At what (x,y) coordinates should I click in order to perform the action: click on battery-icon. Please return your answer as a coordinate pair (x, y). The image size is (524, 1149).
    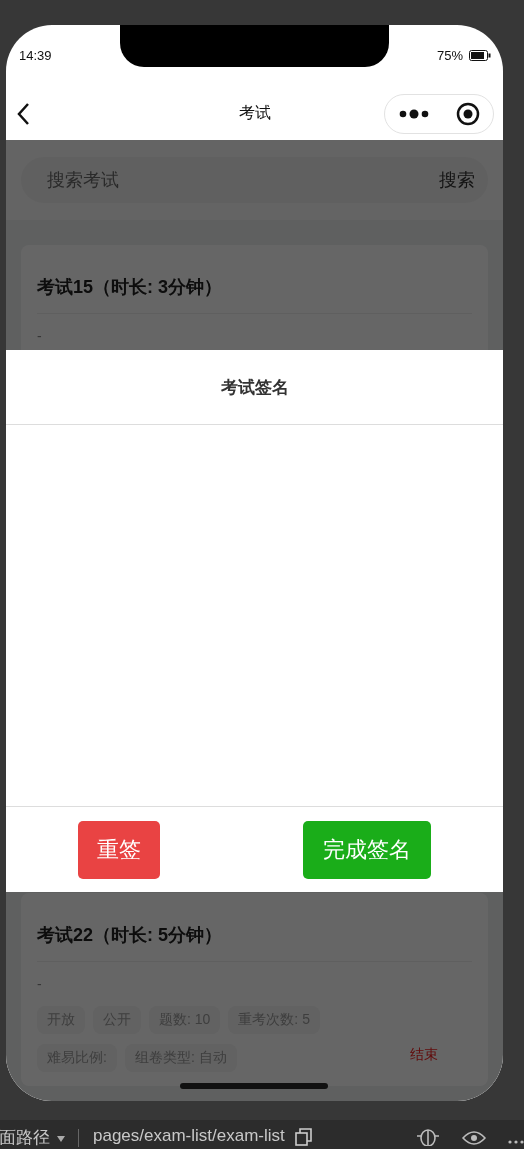
    Looking at the image, I should click on (480, 55).